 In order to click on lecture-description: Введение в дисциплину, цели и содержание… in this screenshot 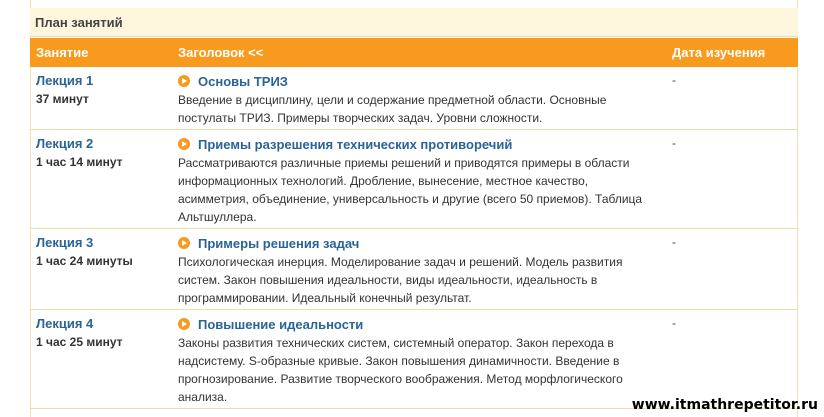, I will do `click(392, 109)`.